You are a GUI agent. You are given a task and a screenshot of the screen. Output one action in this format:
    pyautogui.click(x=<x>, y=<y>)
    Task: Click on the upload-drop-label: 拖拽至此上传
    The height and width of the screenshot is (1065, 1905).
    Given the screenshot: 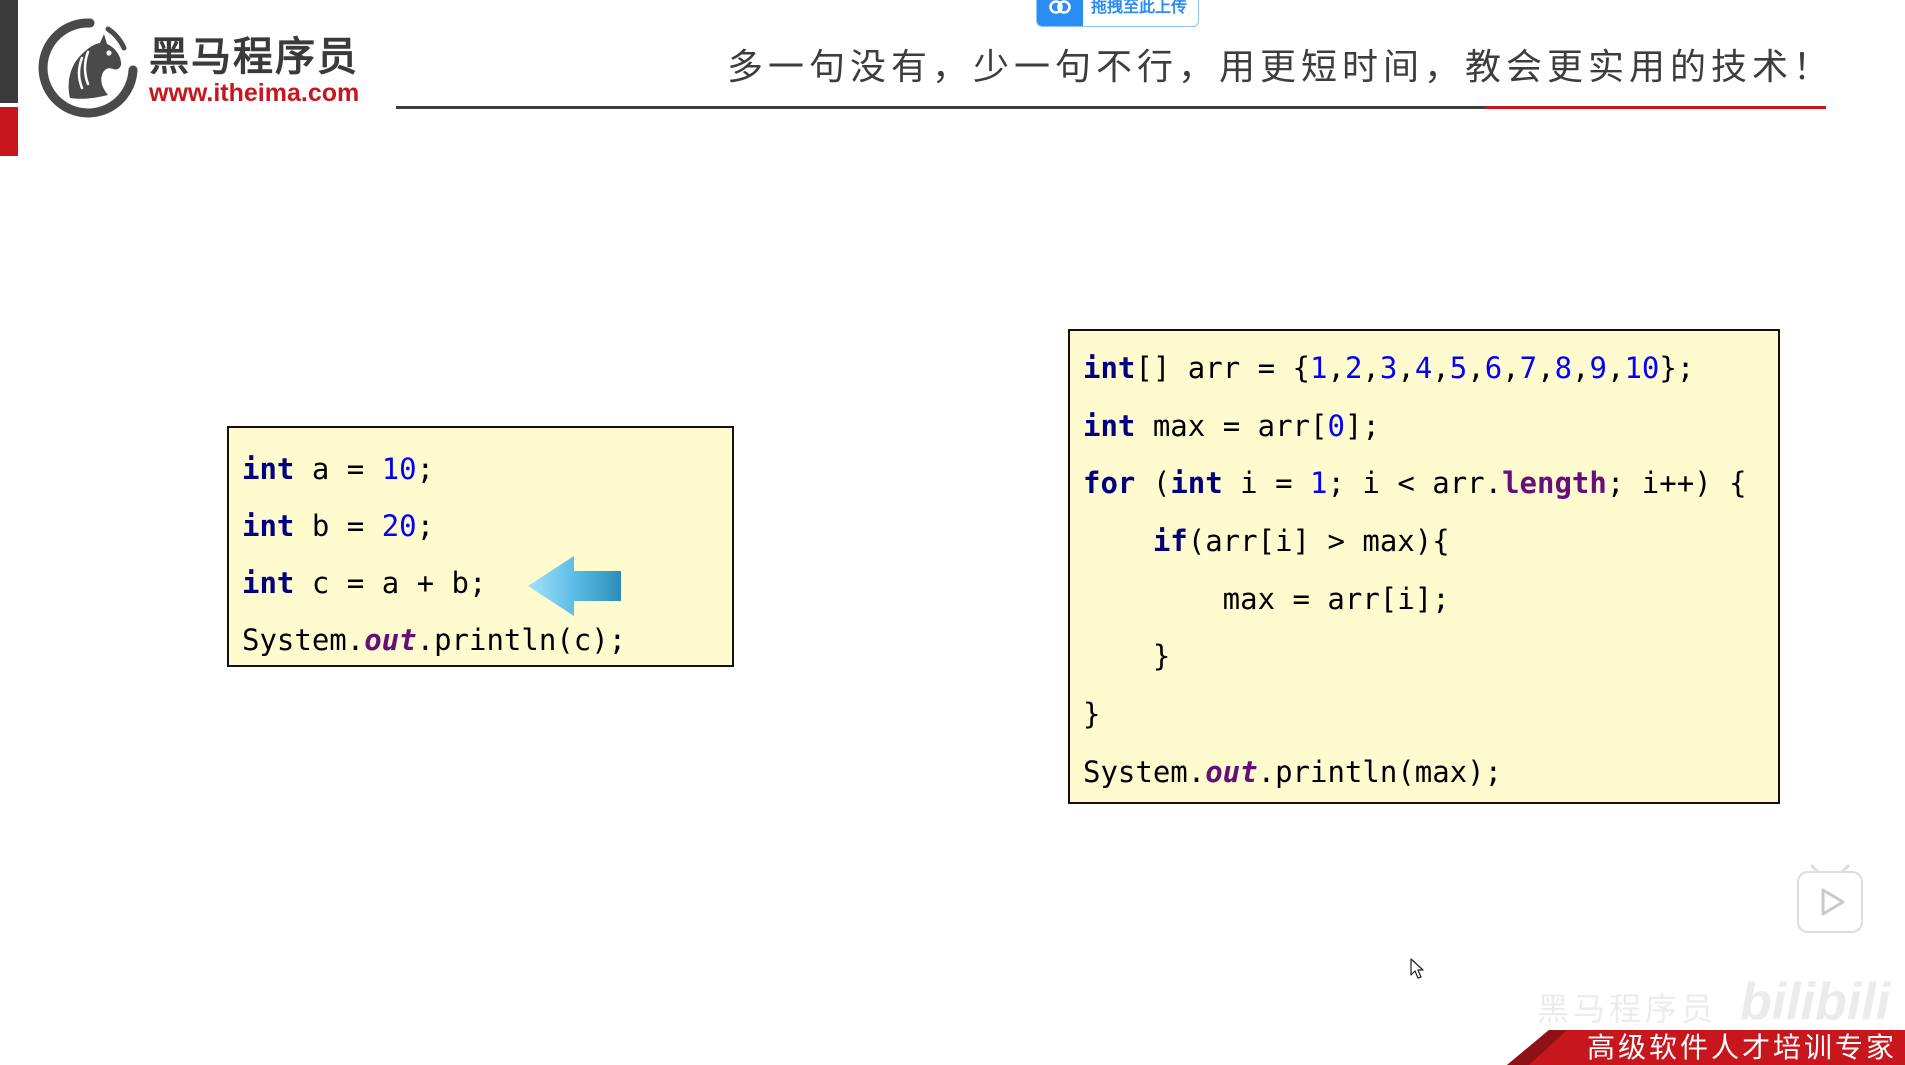 What is the action you would take?
    pyautogui.click(x=1139, y=8)
    